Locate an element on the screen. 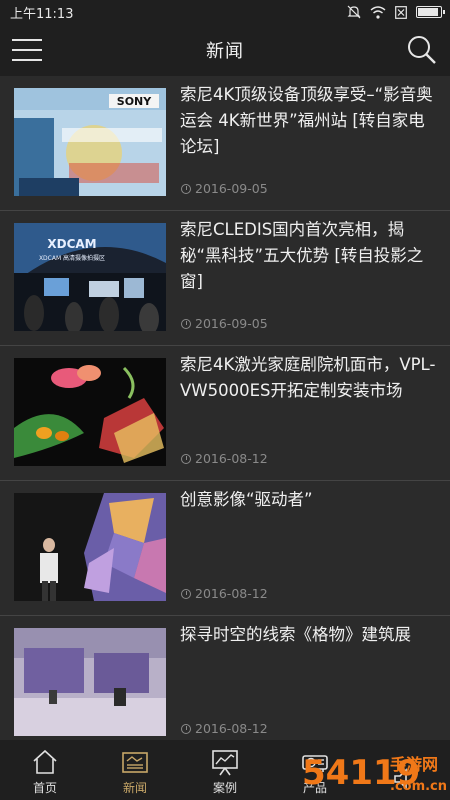  status-time: 上午11:13 is located at coordinates (42, 14).